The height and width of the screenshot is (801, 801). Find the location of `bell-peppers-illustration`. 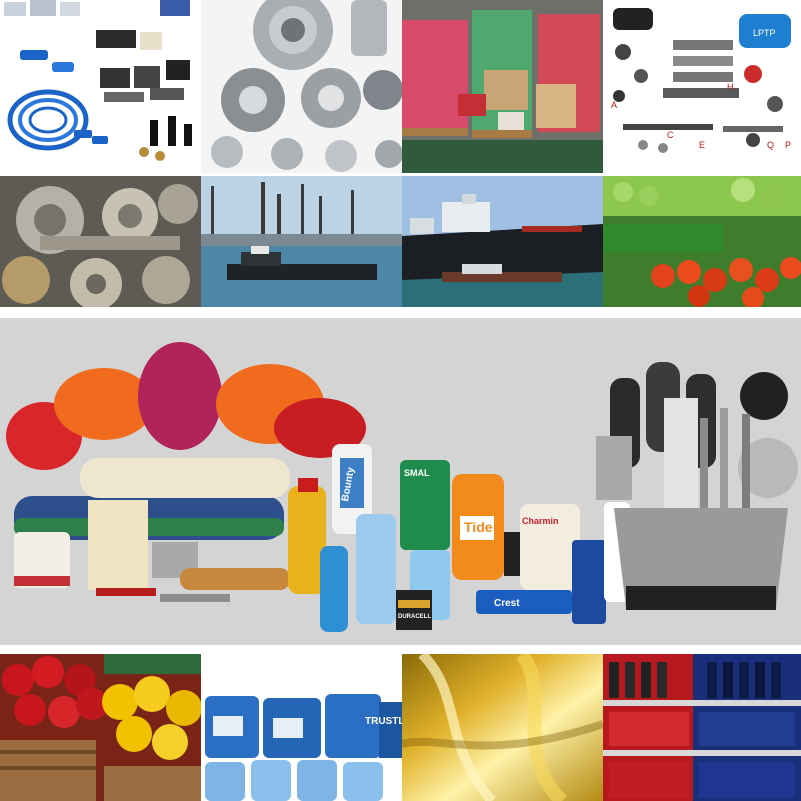

bell-peppers-illustration is located at coordinates (100, 727).